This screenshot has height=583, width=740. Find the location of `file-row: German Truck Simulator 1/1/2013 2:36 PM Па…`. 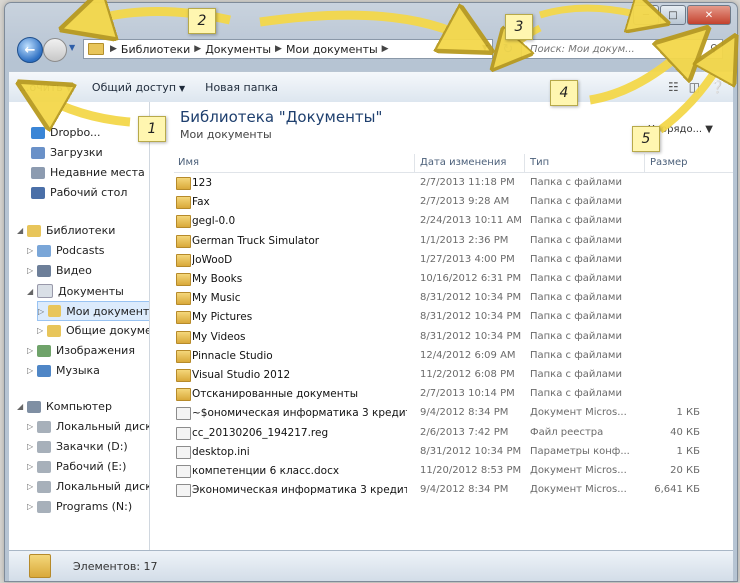

file-row: German Truck Simulator 1/1/2013 2:36 PM Па… is located at coordinates (453, 241).